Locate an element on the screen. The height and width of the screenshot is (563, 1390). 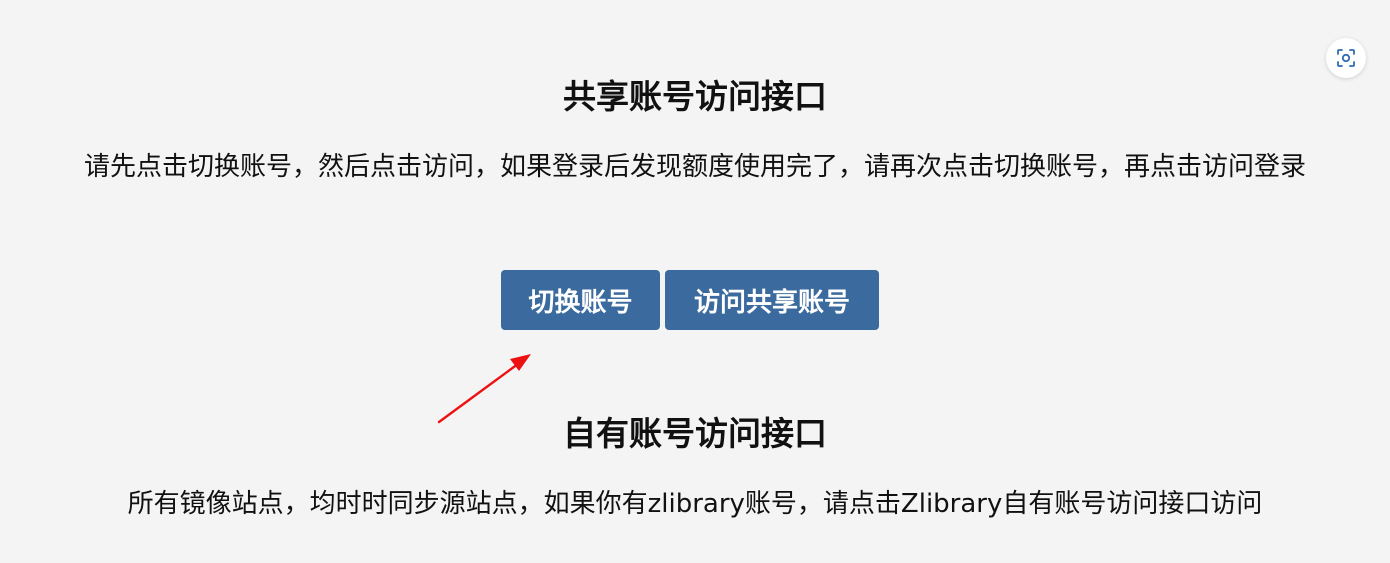
lens-icon is located at coordinates (1346, 58).